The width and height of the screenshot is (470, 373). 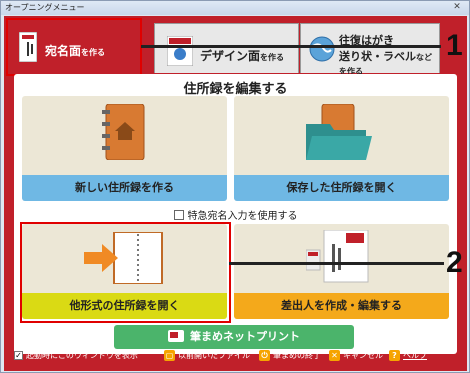 I want to click on quit-button: ⏻ 筆まめの終了, so click(x=290, y=356).